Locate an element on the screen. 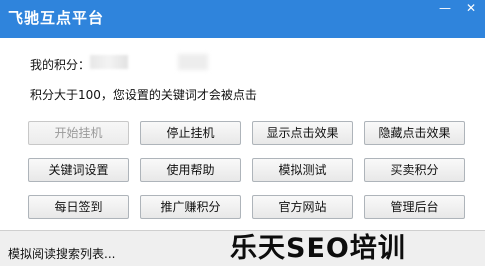 The height and width of the screenshot is (266, 485). redacted-area is located at coordinates (193, 62).